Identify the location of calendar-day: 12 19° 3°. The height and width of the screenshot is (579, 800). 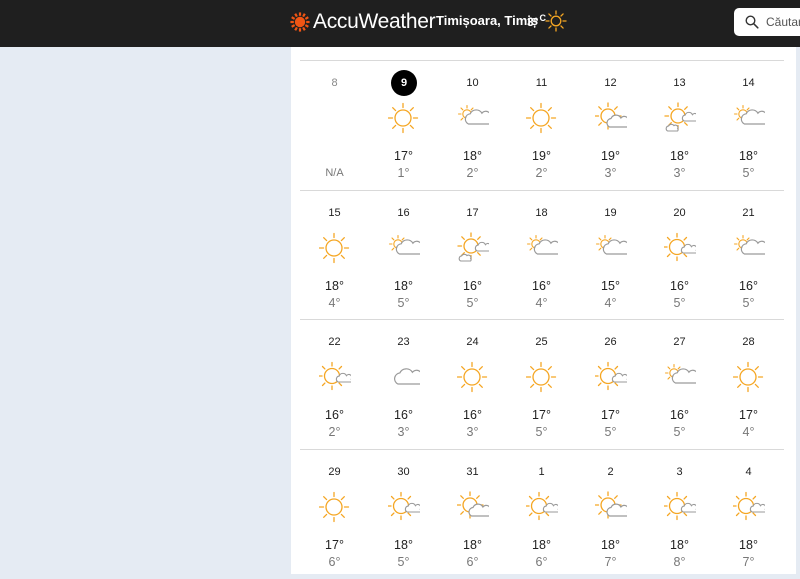
(610, 125).